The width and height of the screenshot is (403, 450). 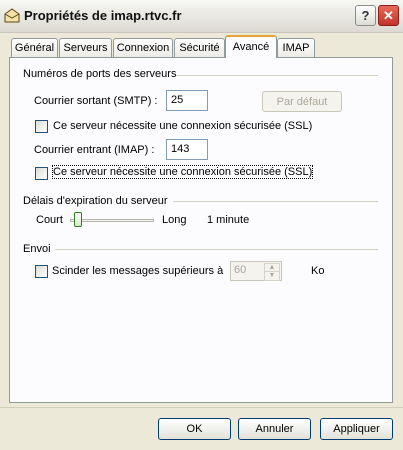 What do you see at coordinates (318, 271) in the screenshot?
I see `size-unit: Ko` at bounding box center [318, 271].